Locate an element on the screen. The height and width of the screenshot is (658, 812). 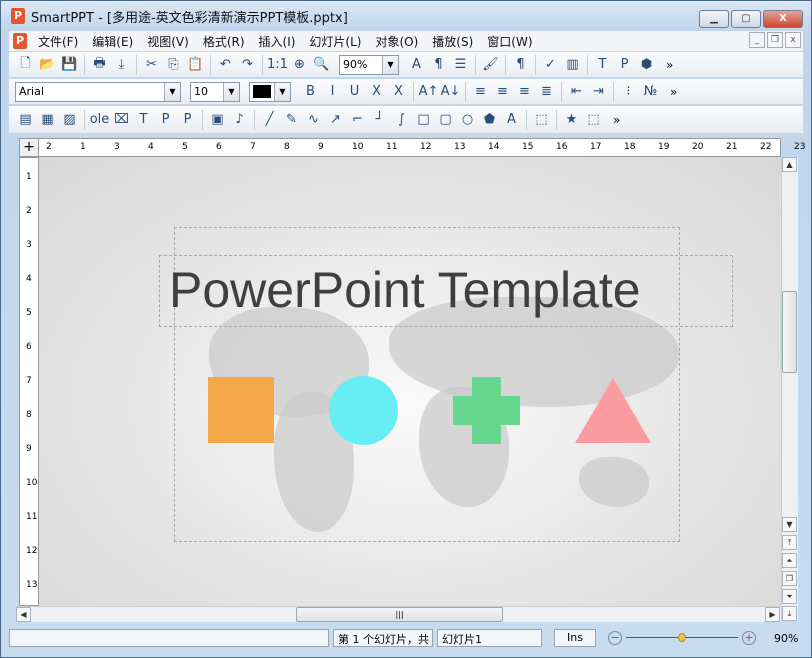
zoom-in-button: + is located at coordinates (749, 638).